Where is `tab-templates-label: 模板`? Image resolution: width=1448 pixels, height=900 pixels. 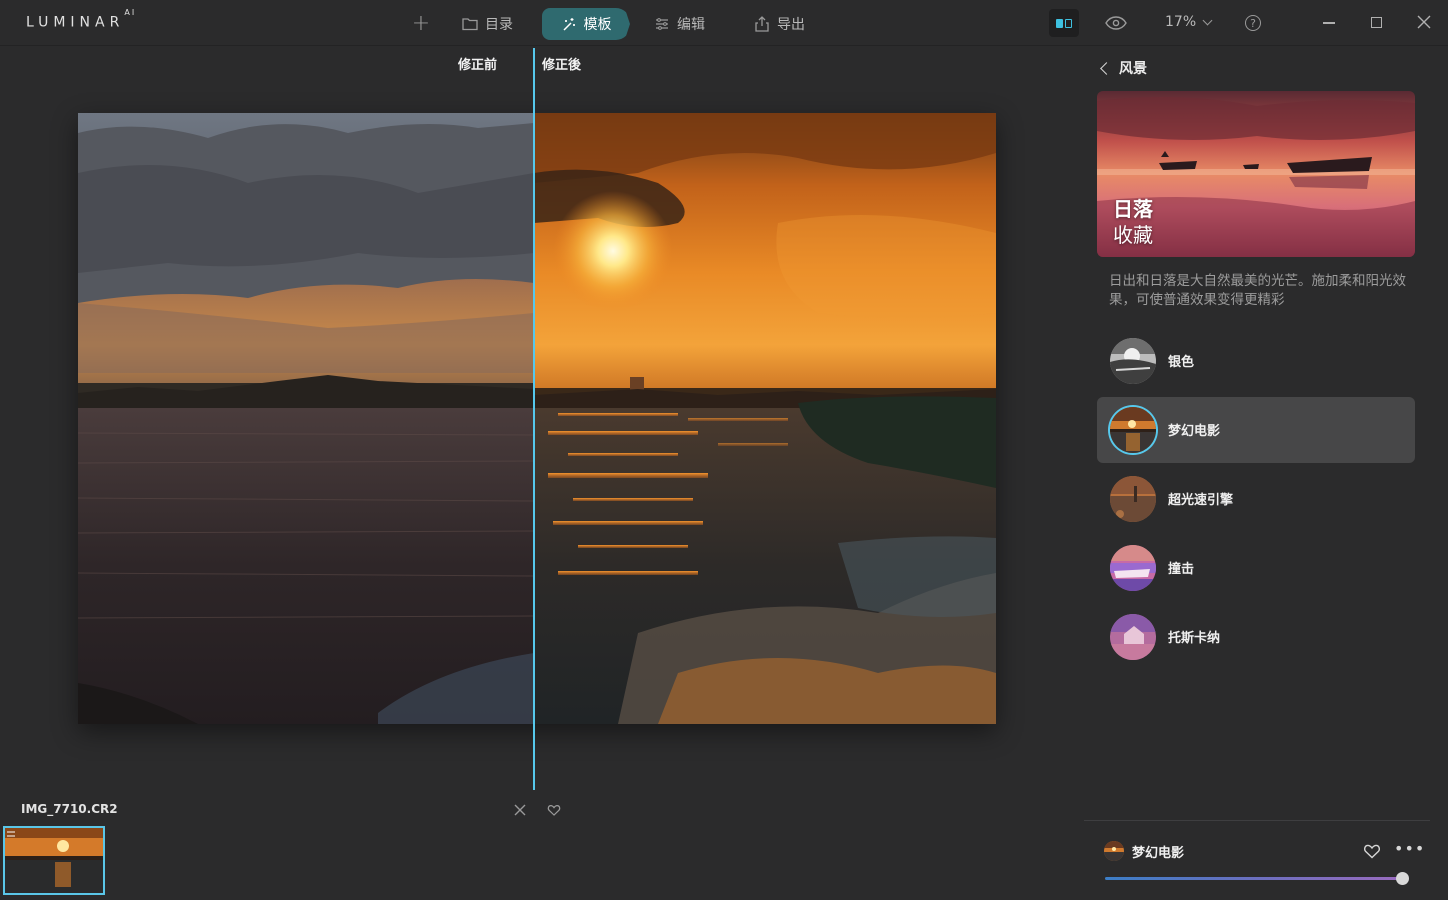 tab-templates-label: 模板 is located at coordinates (597, 25).